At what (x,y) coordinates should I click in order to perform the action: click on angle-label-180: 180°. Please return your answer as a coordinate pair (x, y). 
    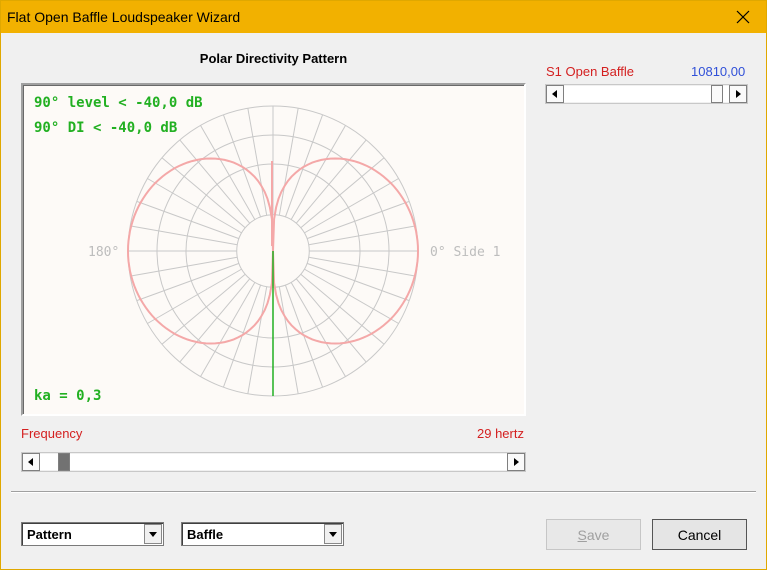
    Looking at the image, I should click on (104, 252).